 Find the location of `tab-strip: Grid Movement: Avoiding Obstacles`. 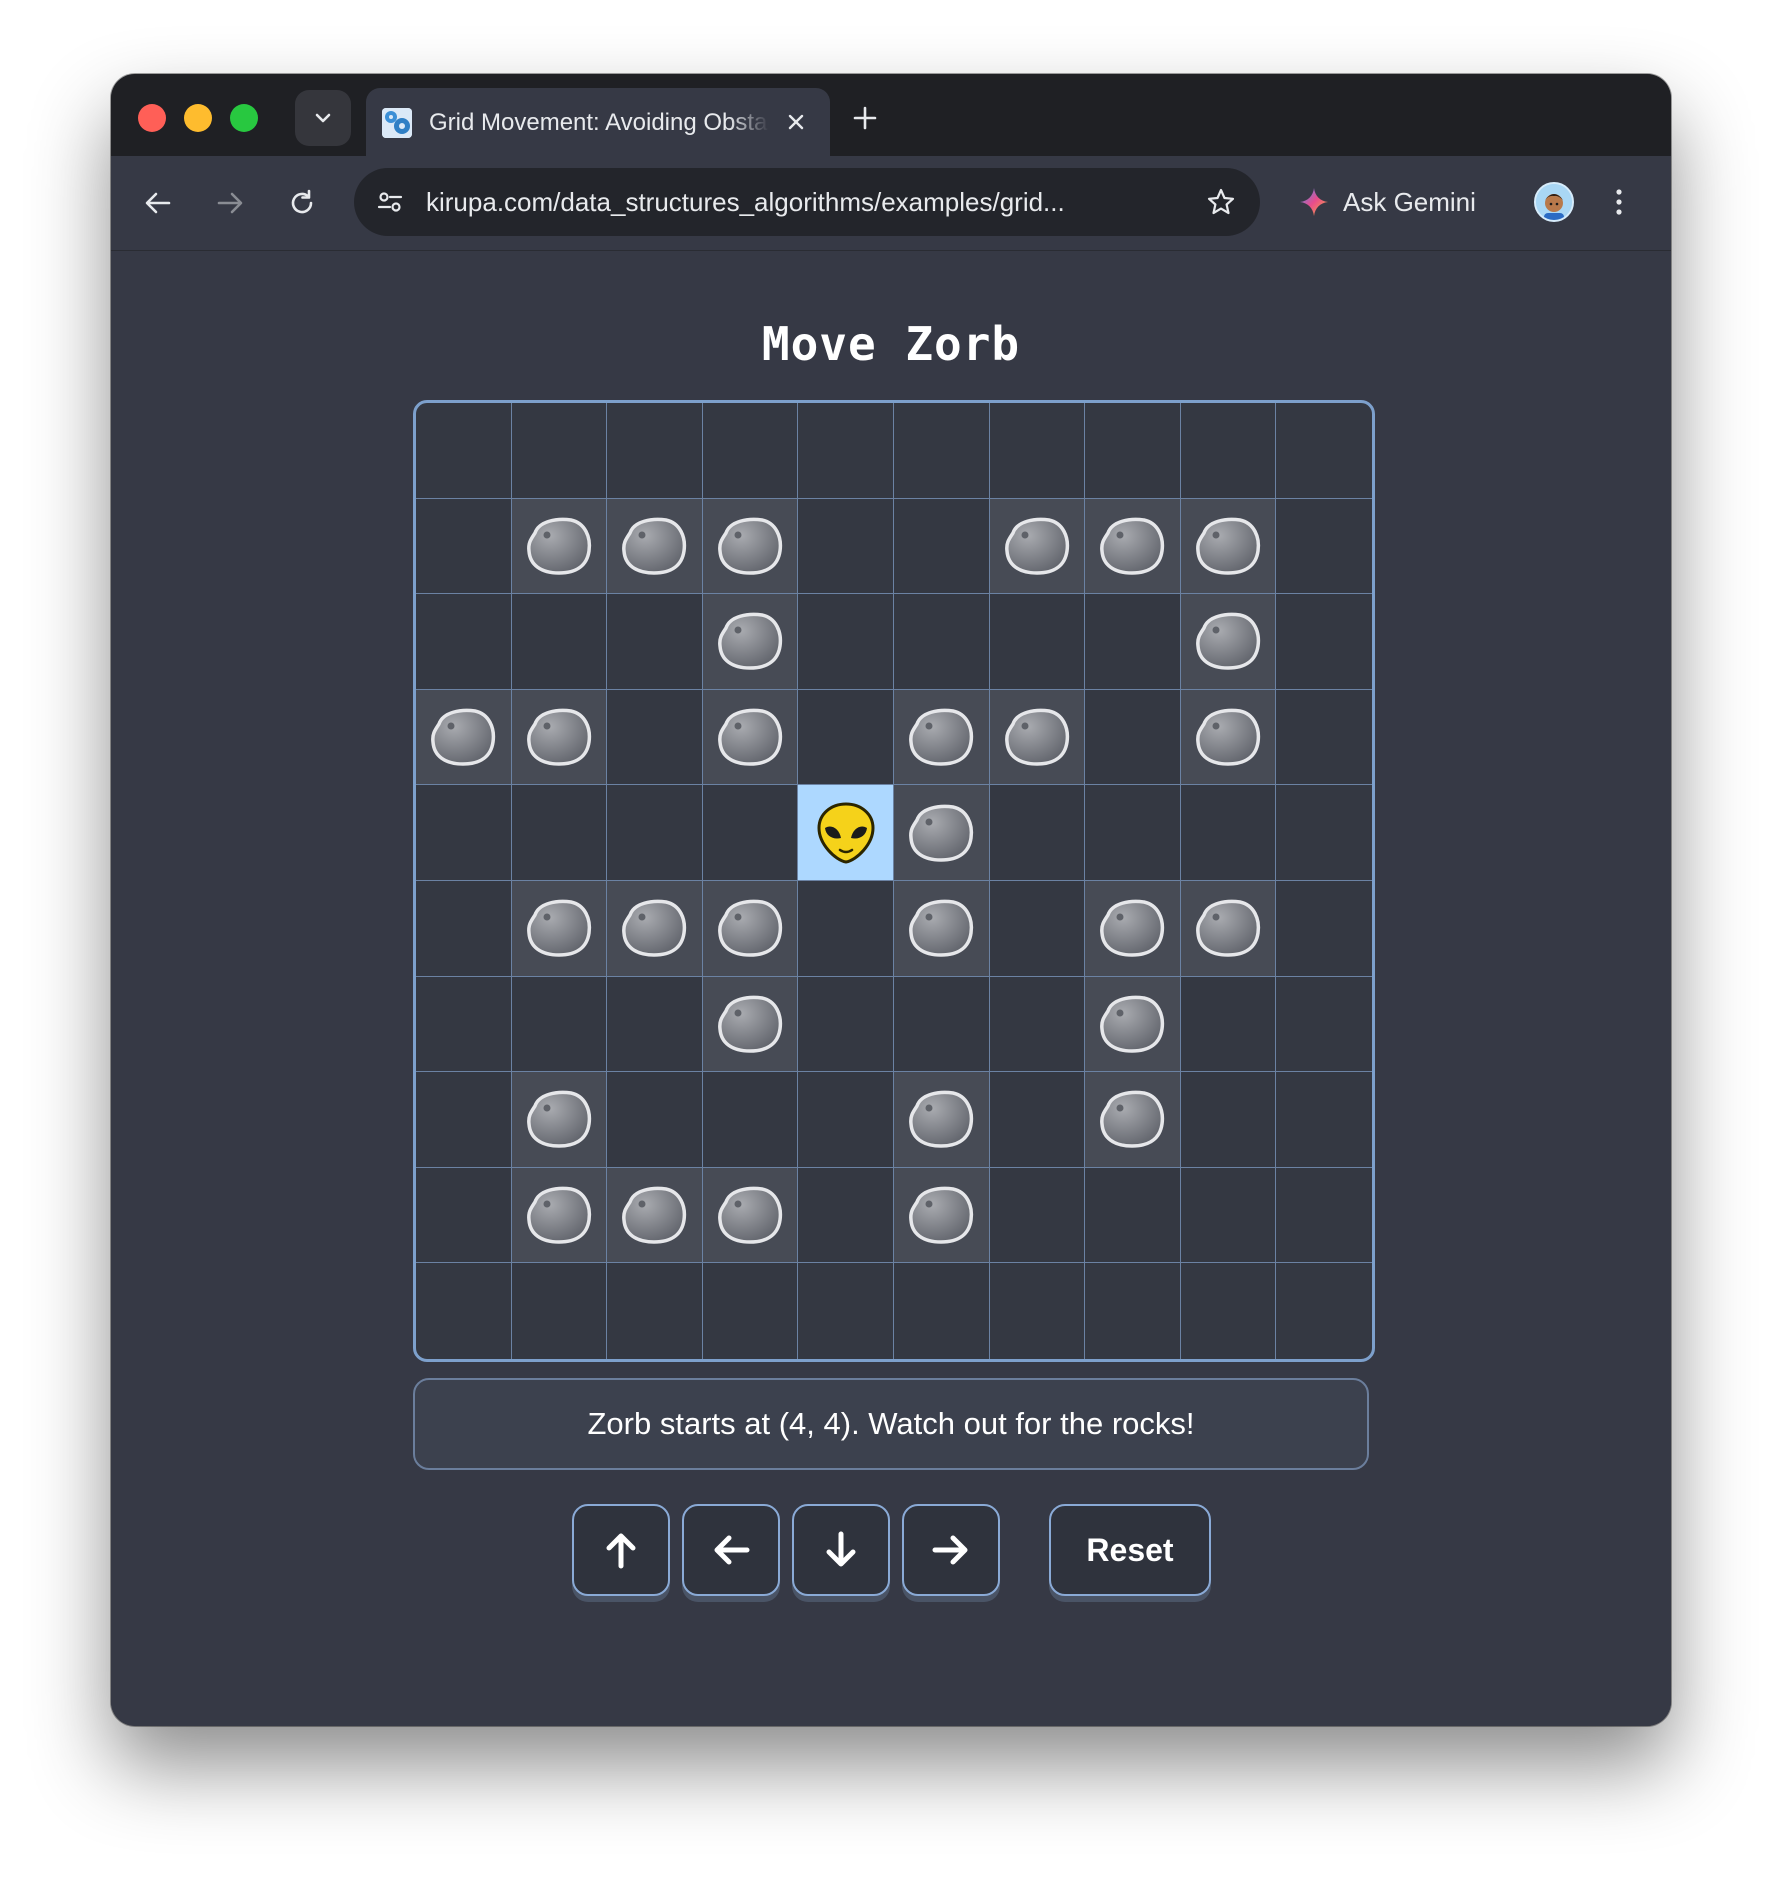

tab-strip: Grid Movement: Avoiding Obstacles is located at coordinates (891, 115).